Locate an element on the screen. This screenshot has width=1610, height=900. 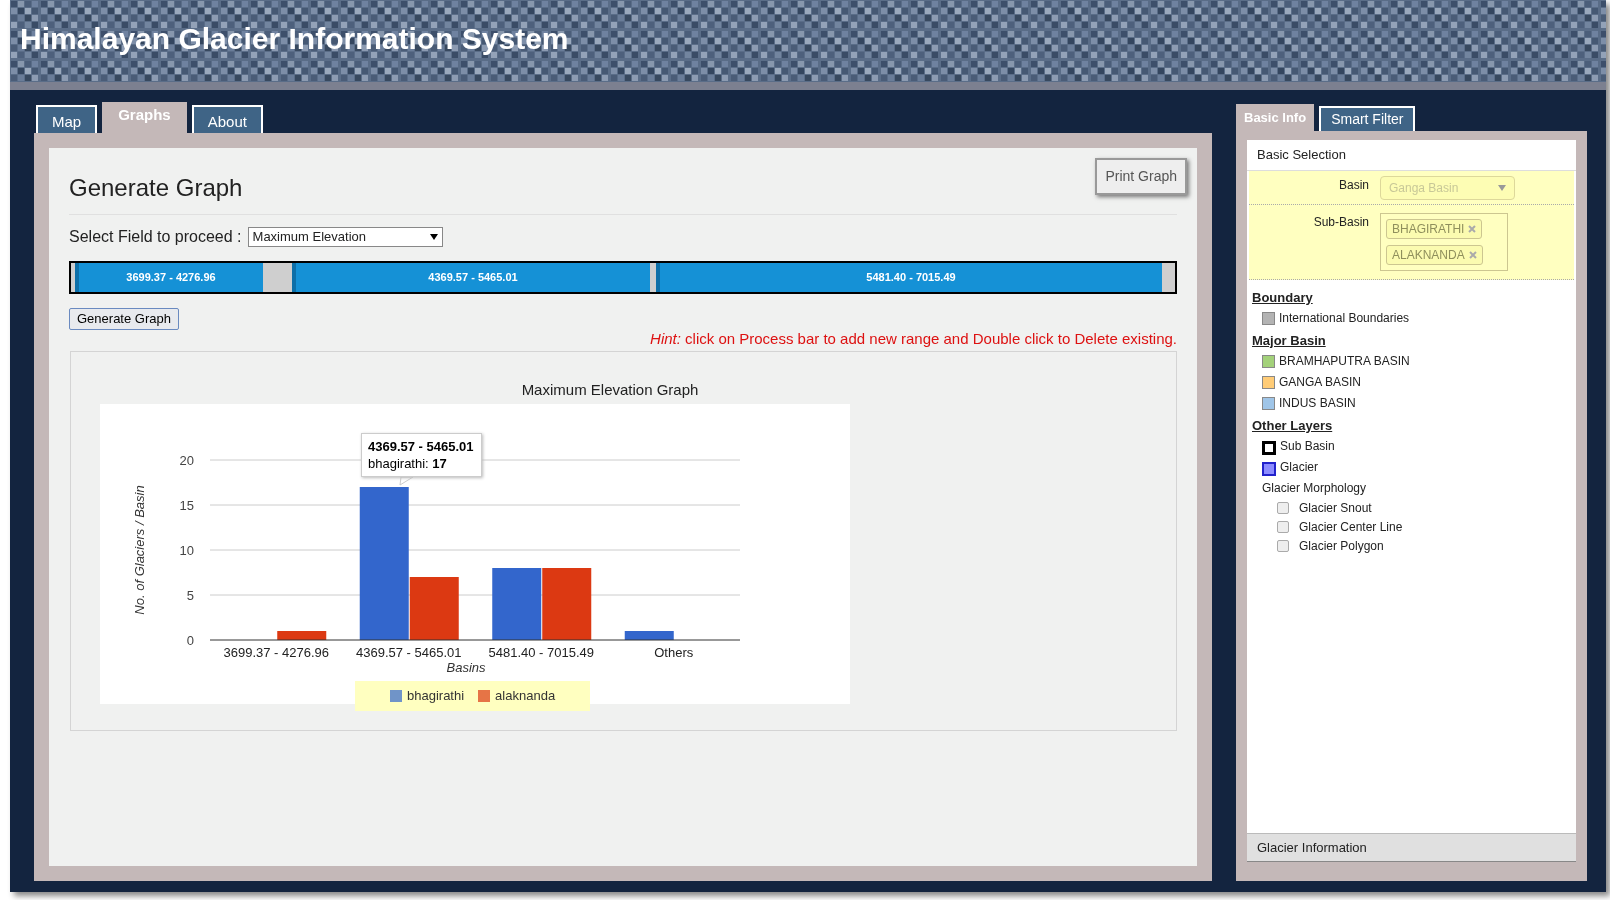
layer-label: GANGA BASIN is located at coordinates (1320, 382).